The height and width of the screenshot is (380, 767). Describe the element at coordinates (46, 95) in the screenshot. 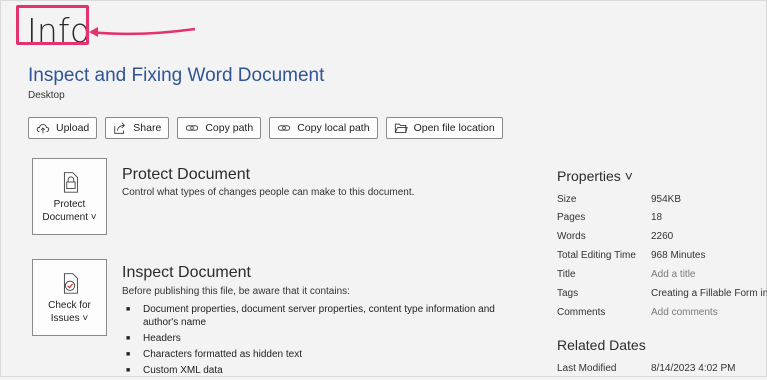

I see `document-location: Desktop` at that location.